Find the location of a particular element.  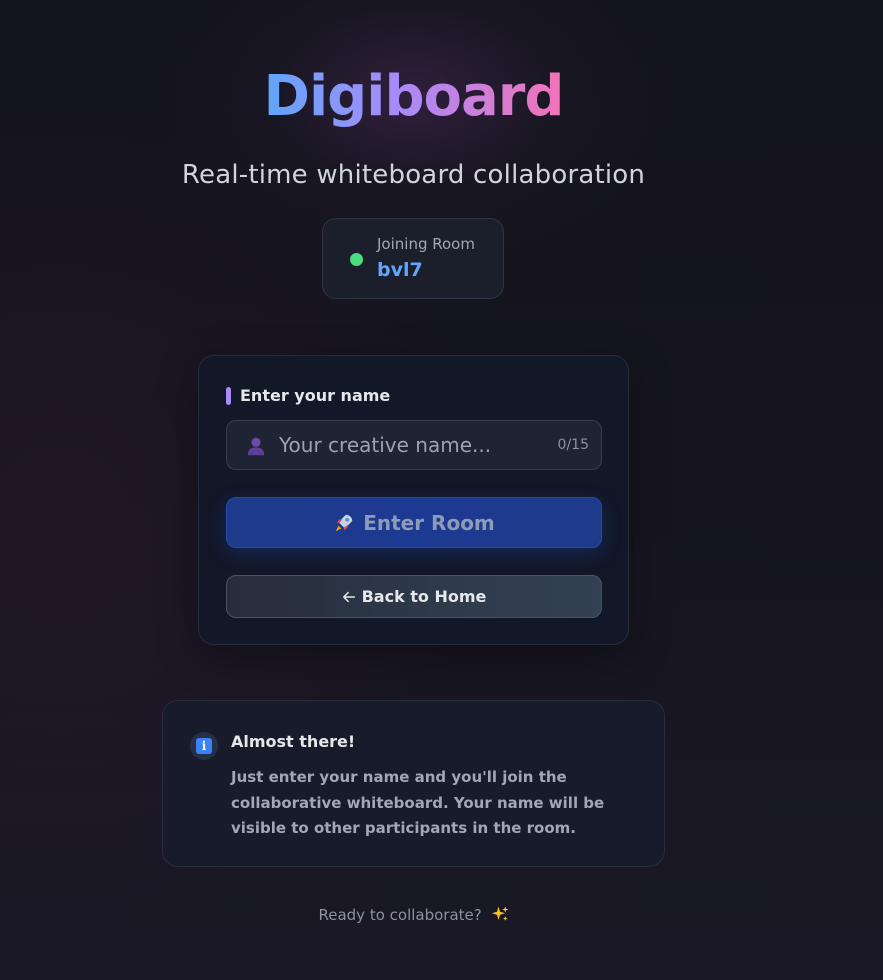

info-icon: i is located at coordinates (204, 746).